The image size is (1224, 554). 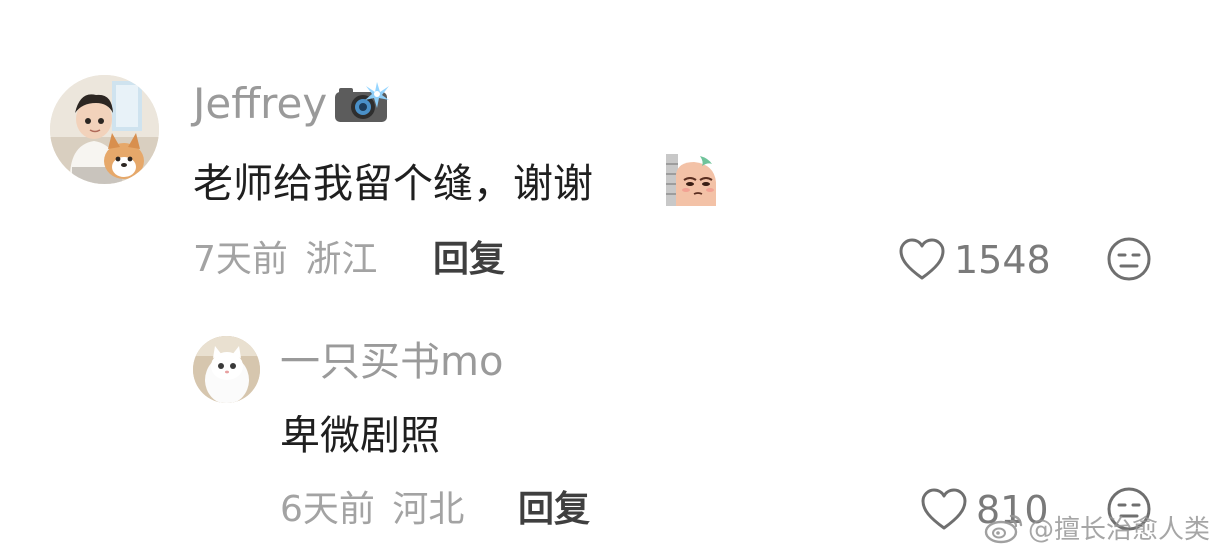 I want to click on username-text: 一只买书mo, so click(x=392, y=362).